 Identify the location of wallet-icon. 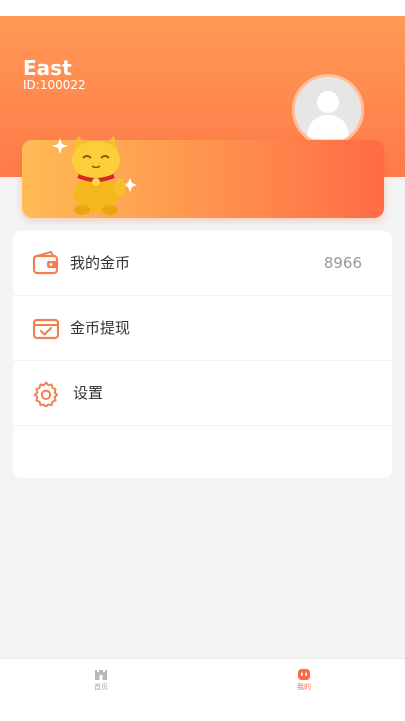
(46, 263).